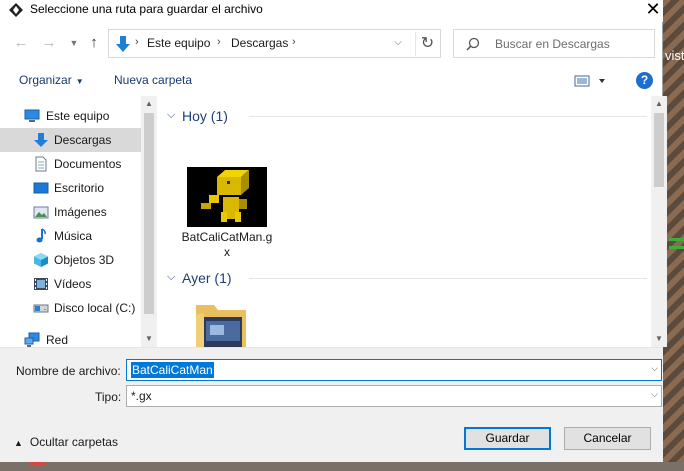 This screenshot has height=471, width=684. Describe the element at coordinates (41, 284) in the screenshot. I see `video-icon` at that location.